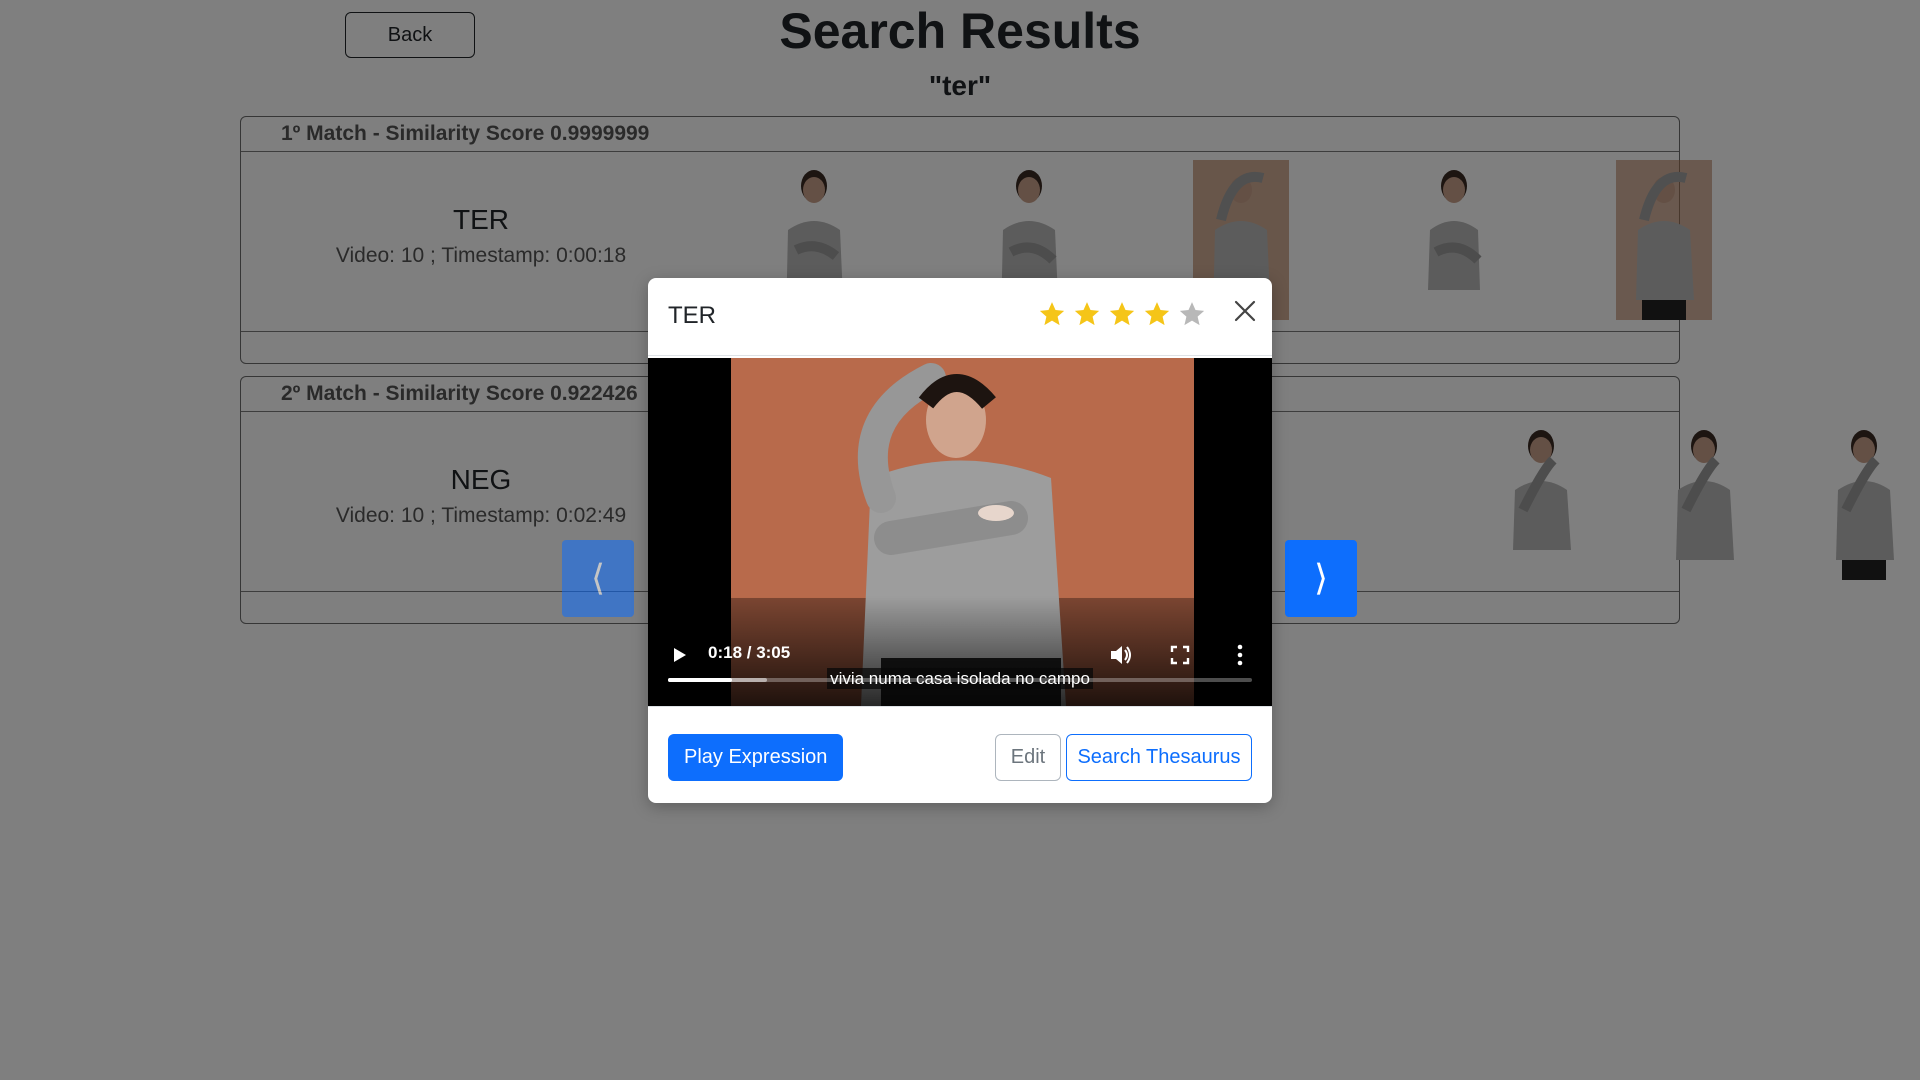 This screenshot has height=1080, width=1920. I want to click on progress-played, so click(700, 680).